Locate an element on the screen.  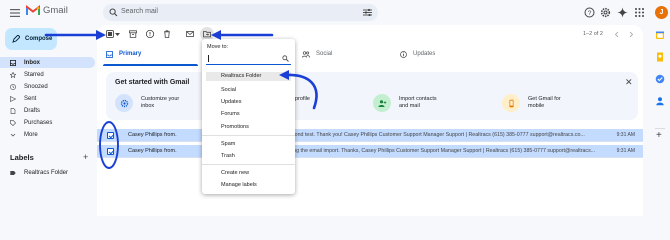
keep-icon is located at coordinates (660, 57).